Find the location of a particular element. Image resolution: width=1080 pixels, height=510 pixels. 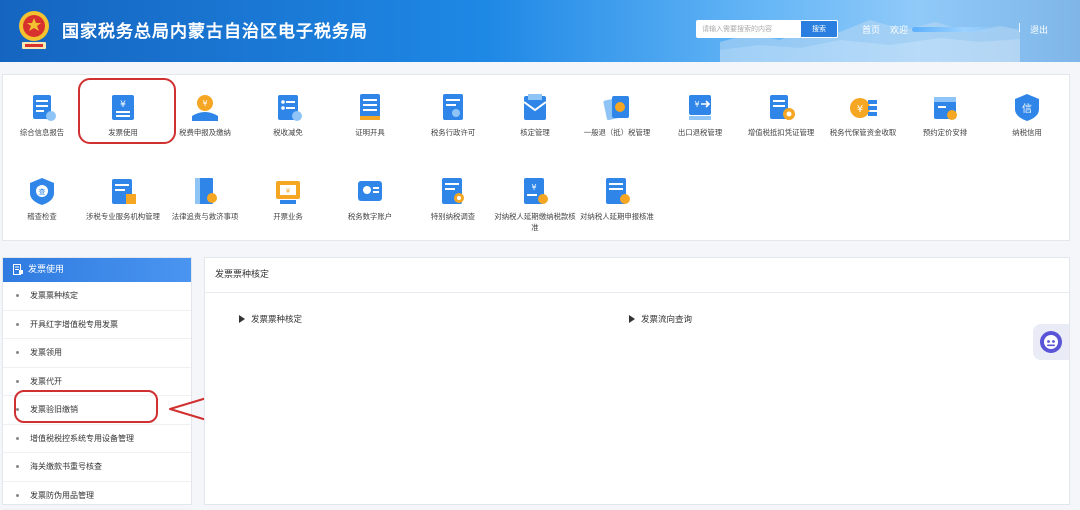

sidebar-menu-label: 增值税税控系统专用设备管理 is located at coordinates (82, 438).